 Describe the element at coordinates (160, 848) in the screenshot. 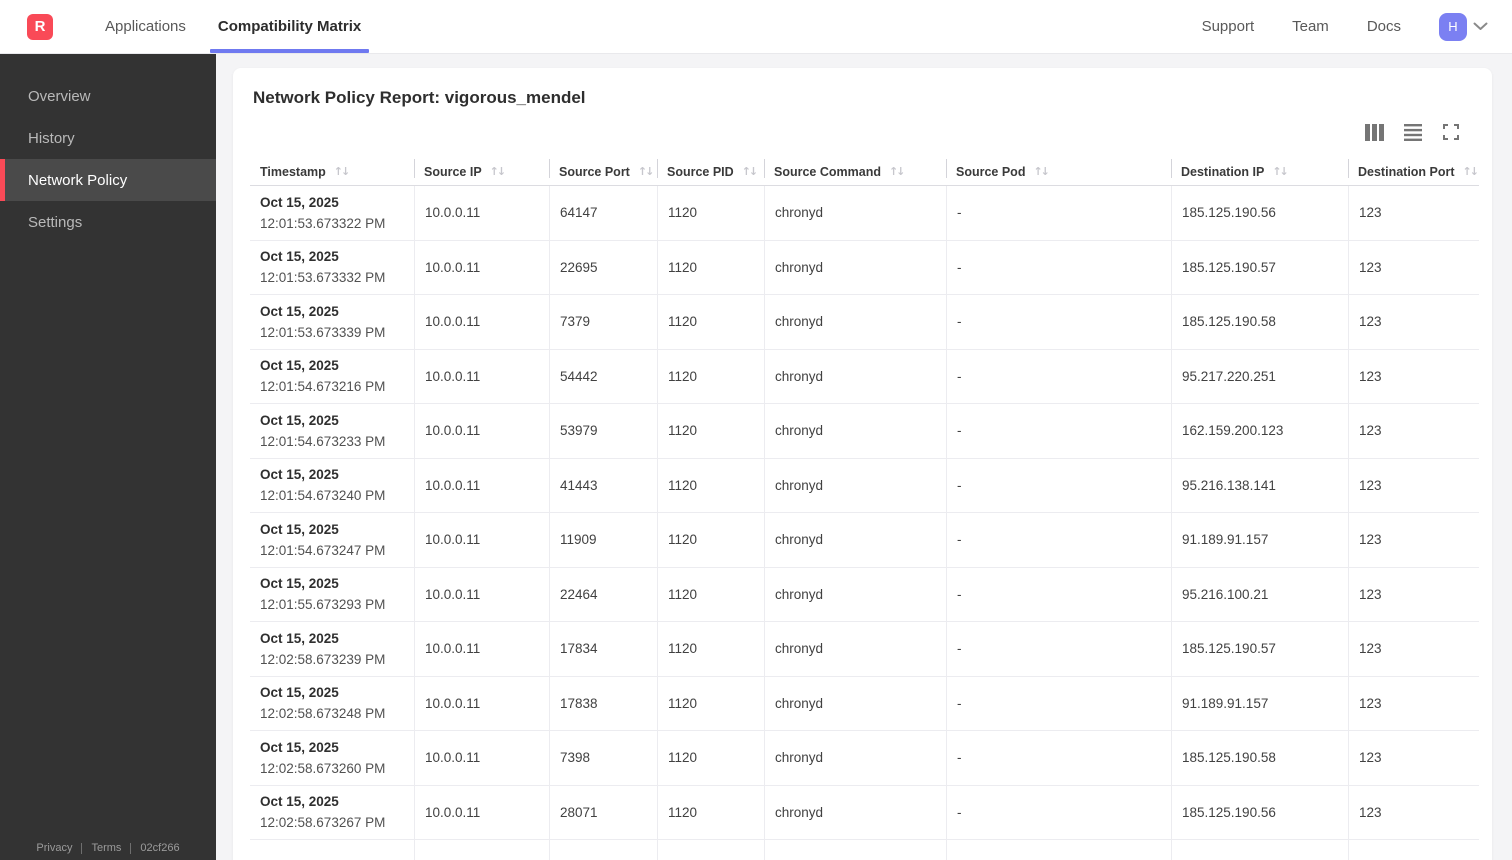

I see `build-id: 02cf266` at that location.